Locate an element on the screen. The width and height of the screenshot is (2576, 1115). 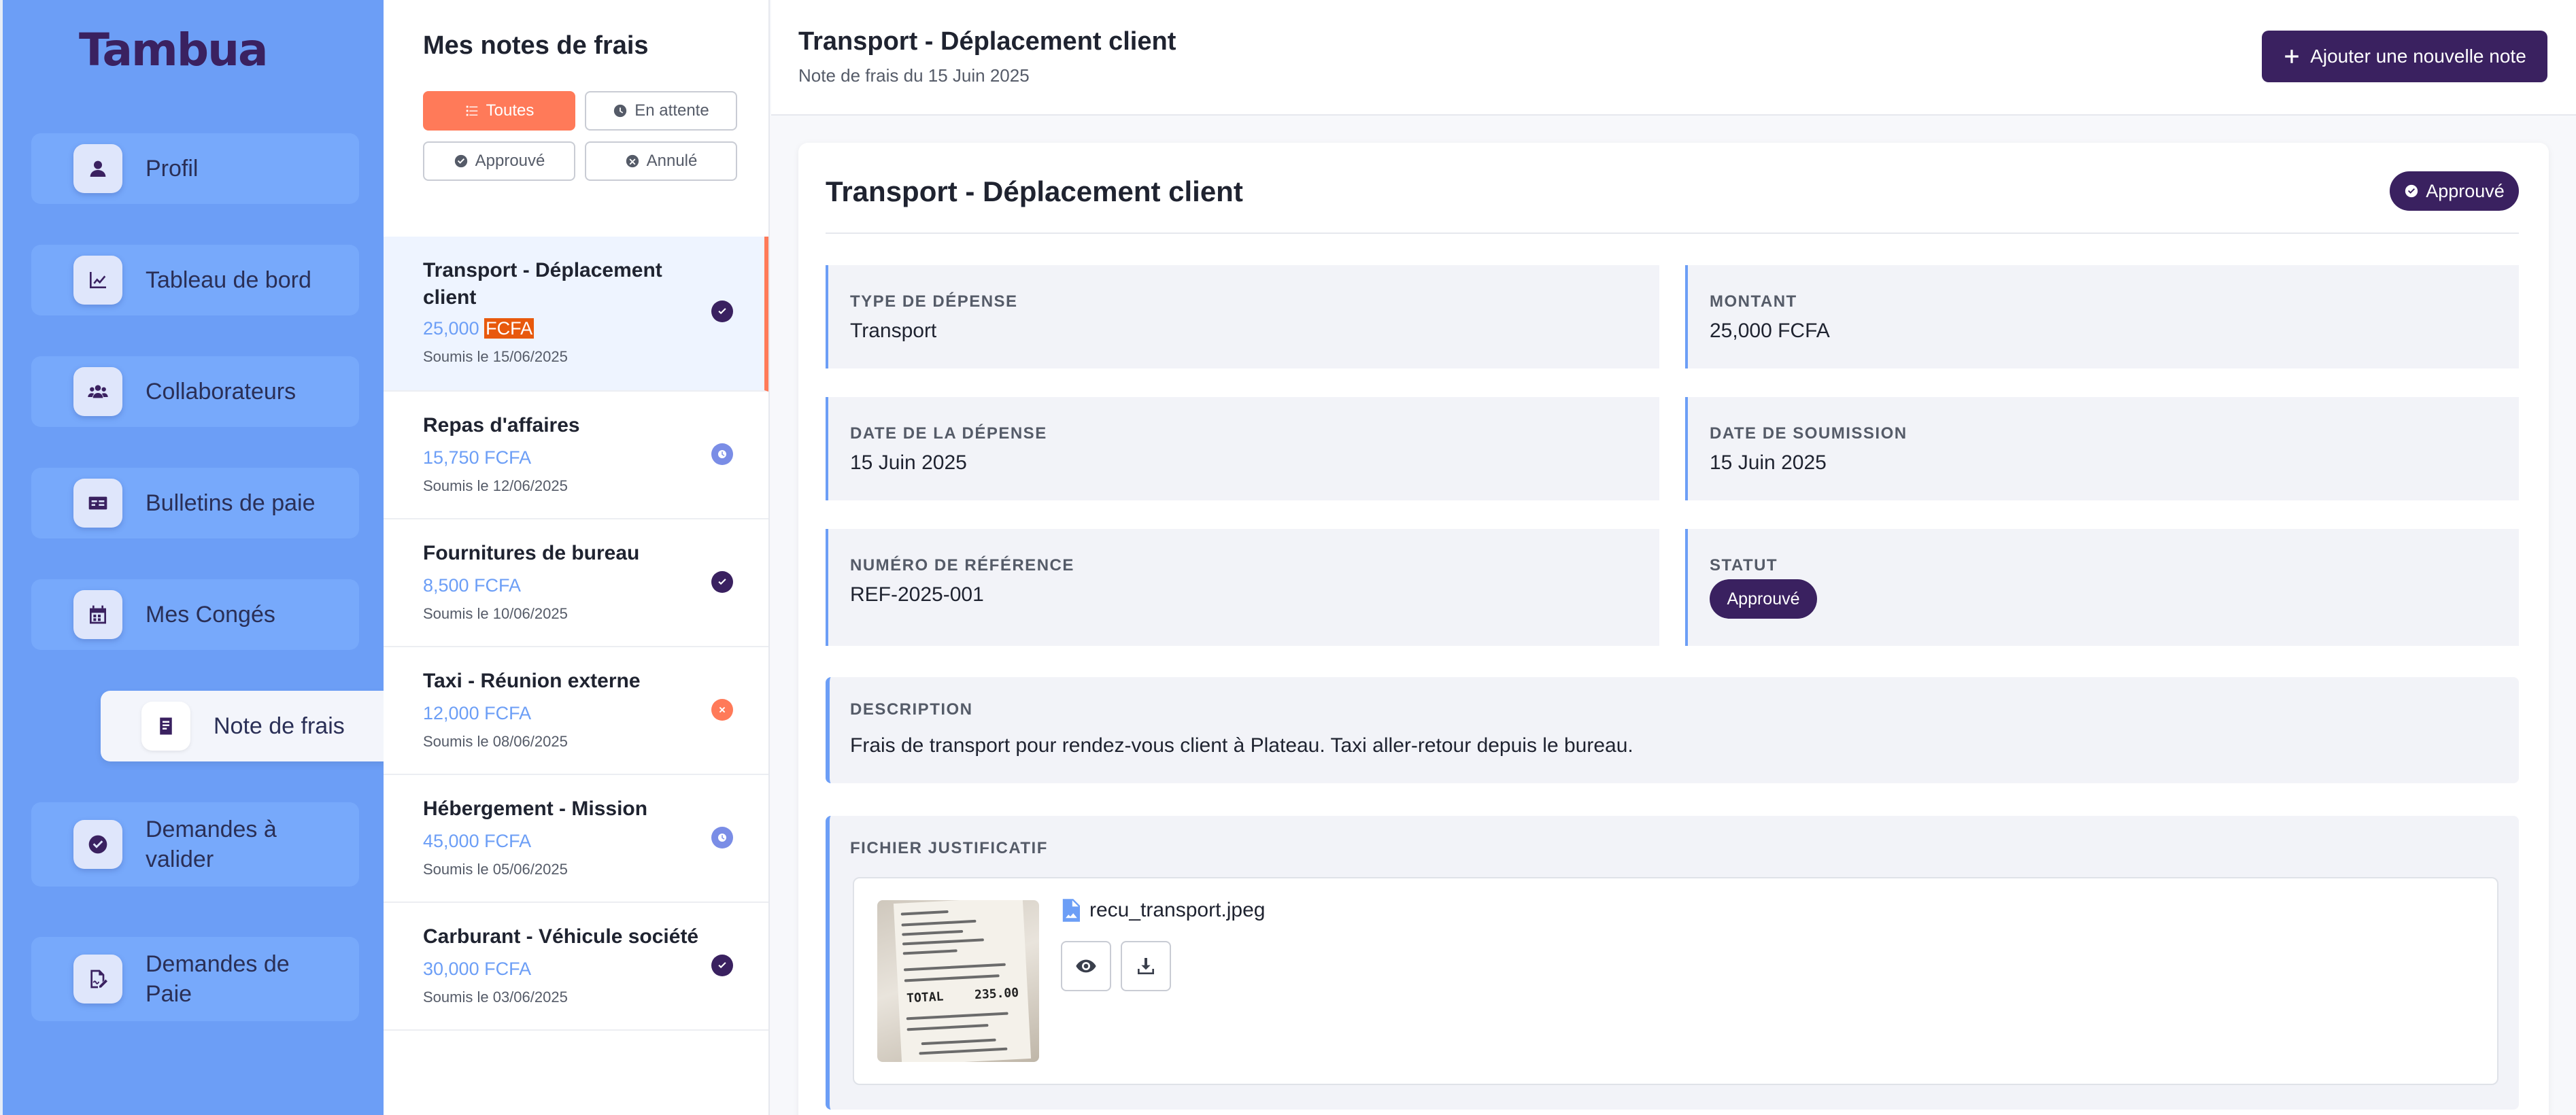
x-circle-icon is located at coordinates (632, 161).